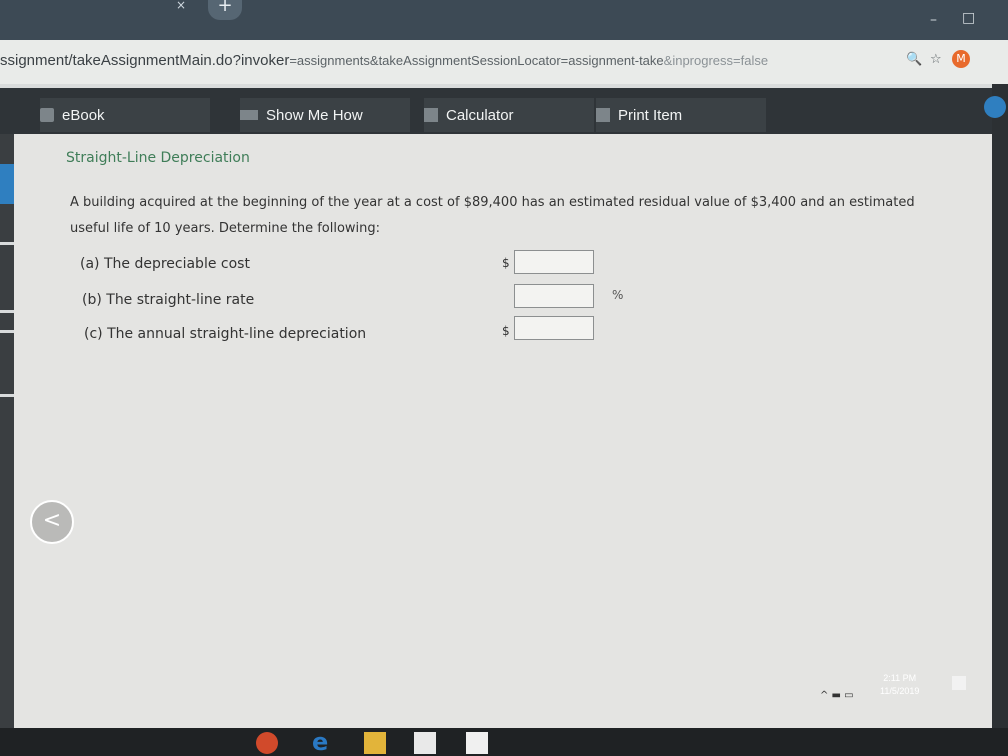 The height and width of the screenshot is (756, 1008). Describe the element at coordinates (7, 445) in the screenshot. I see `left-navigation-strip` at that location.